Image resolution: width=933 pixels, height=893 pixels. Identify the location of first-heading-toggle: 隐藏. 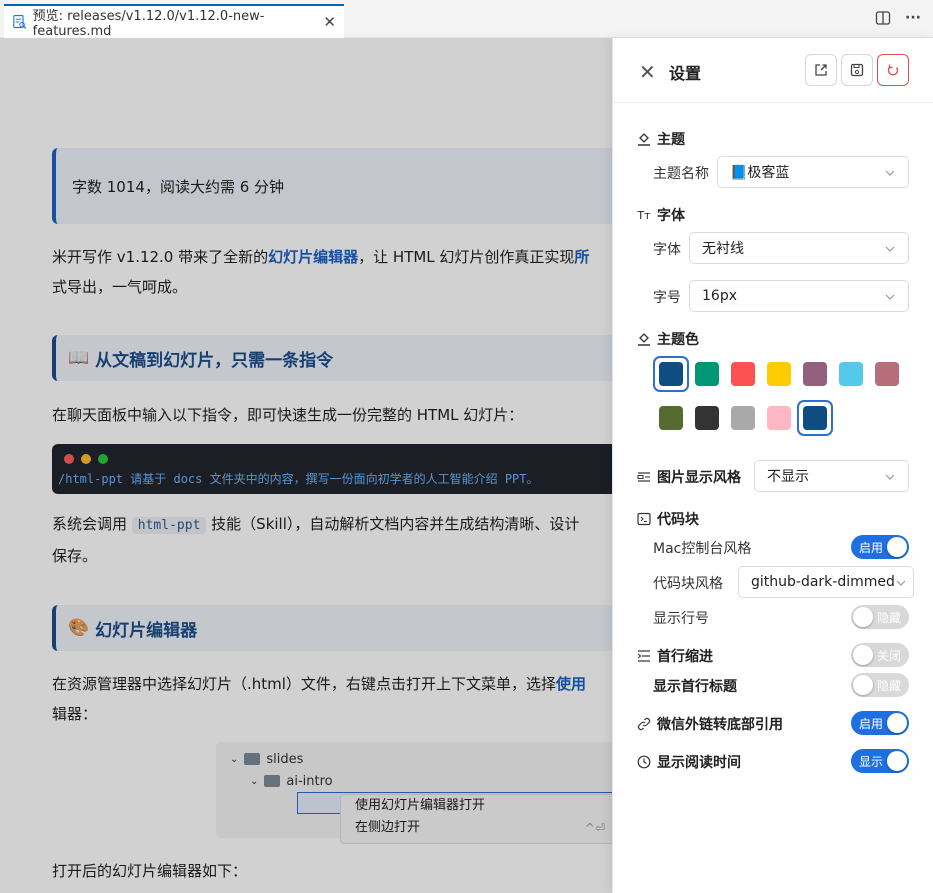
(880, 685).